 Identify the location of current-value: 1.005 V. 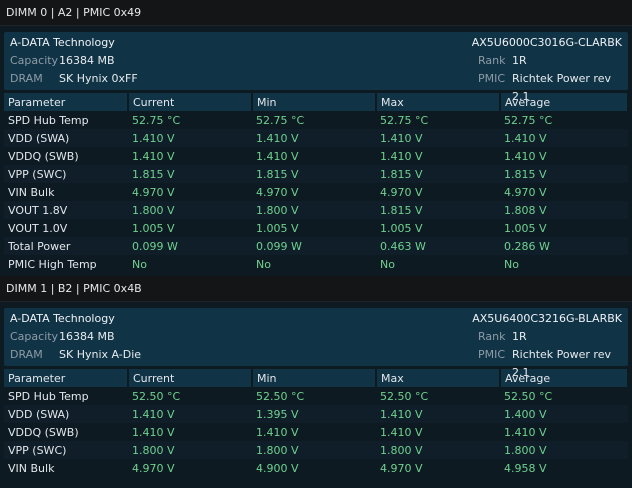
(153, 228).